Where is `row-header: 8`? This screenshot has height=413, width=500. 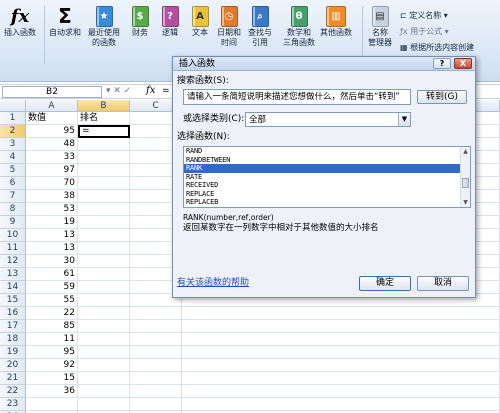
row-header: 8 is located at coordinates (13, 209).